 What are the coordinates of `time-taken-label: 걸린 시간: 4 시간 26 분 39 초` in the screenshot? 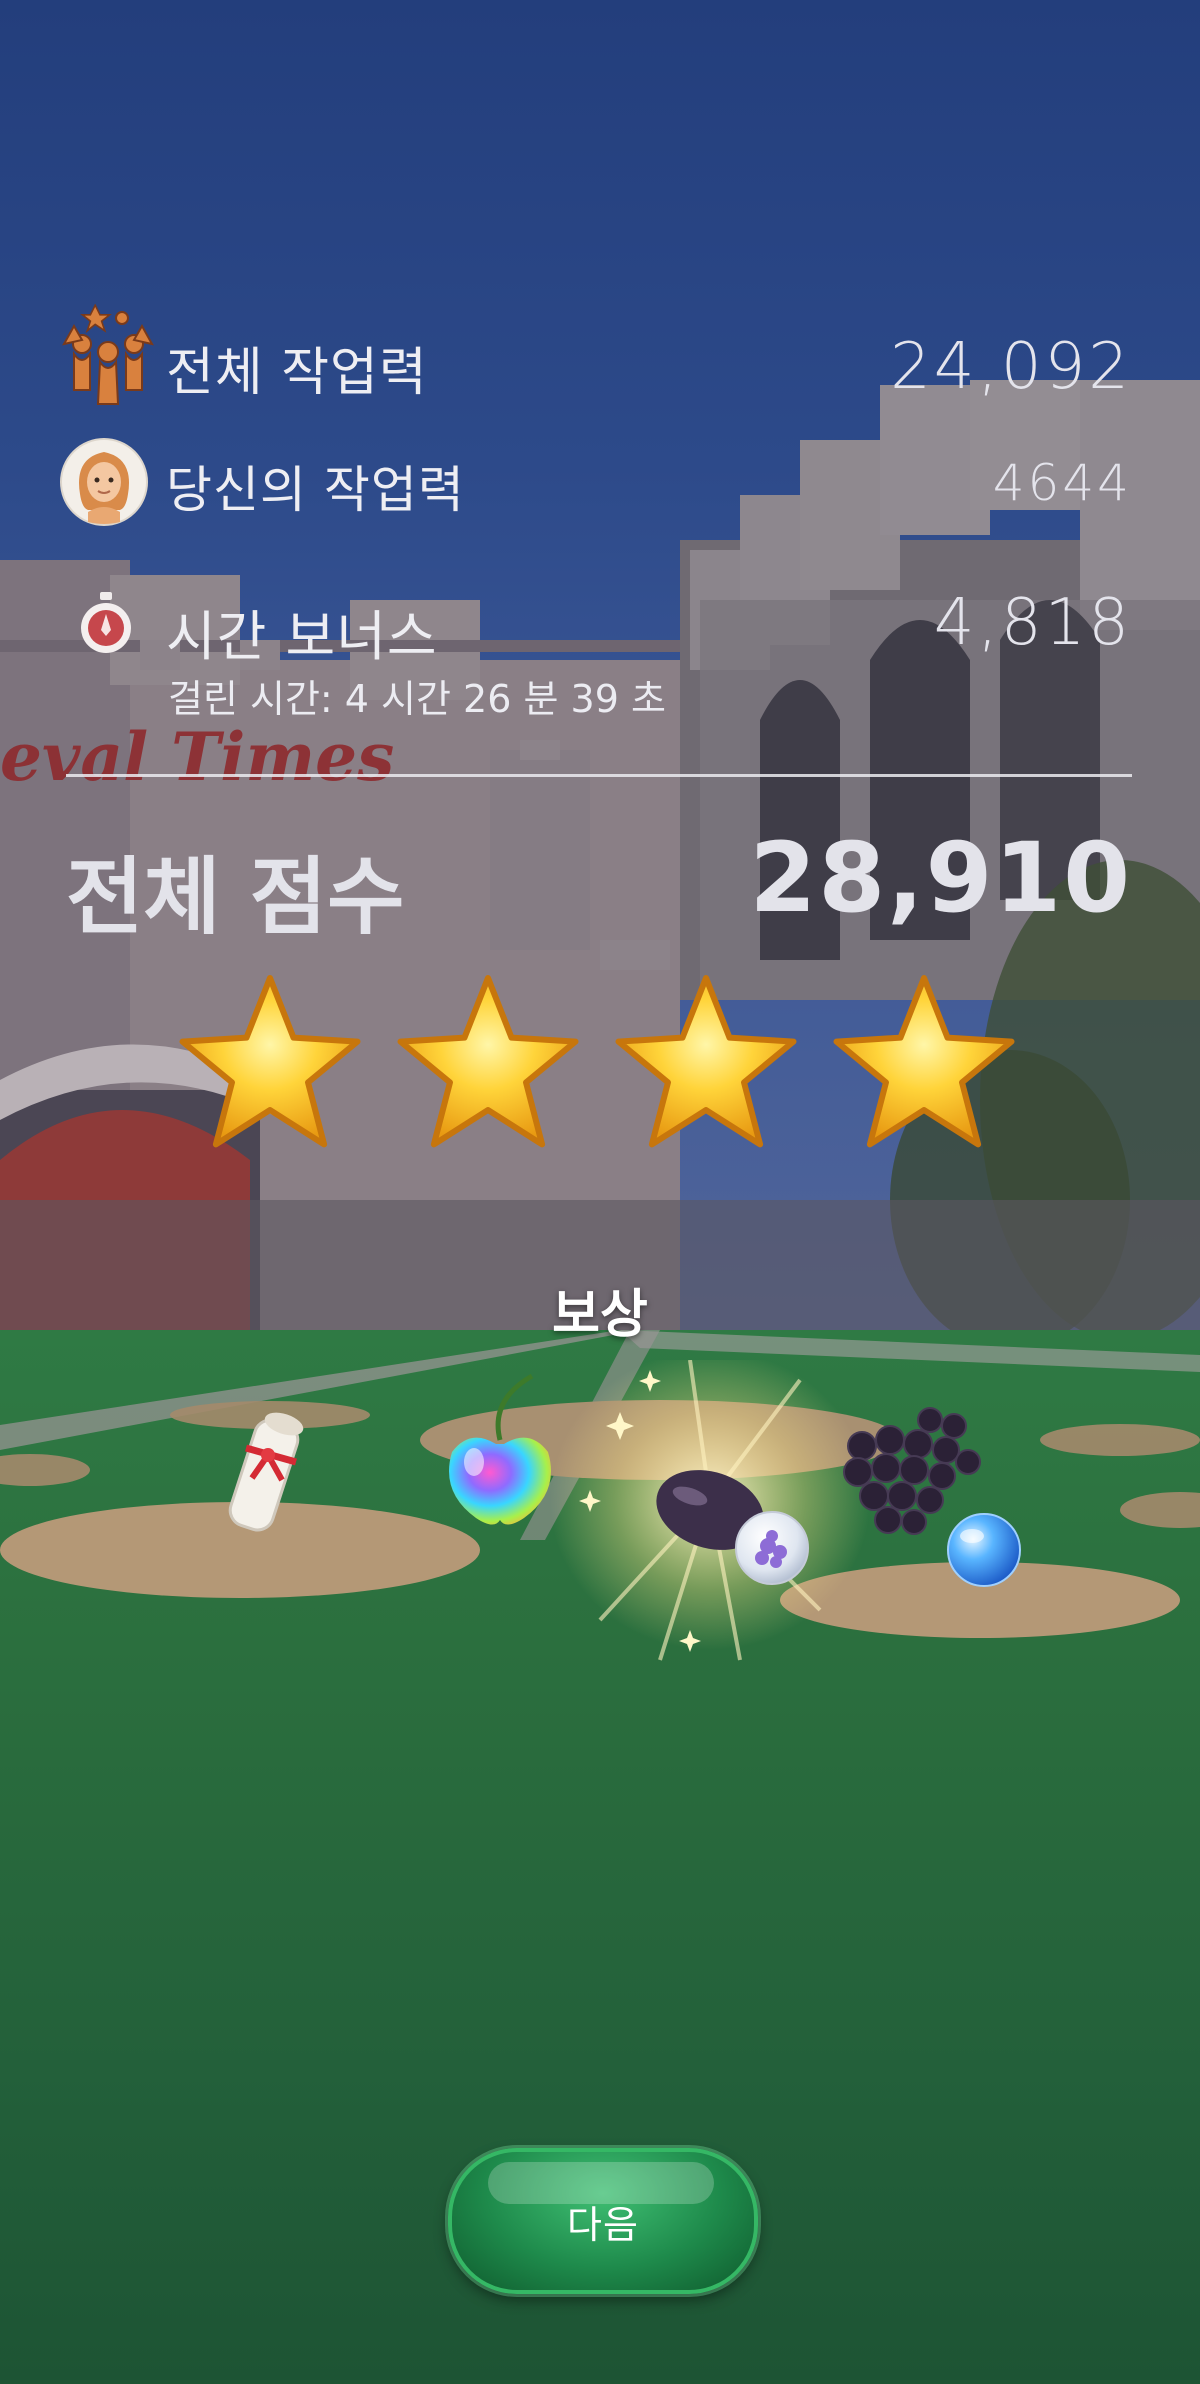 It's located at (417, 699).